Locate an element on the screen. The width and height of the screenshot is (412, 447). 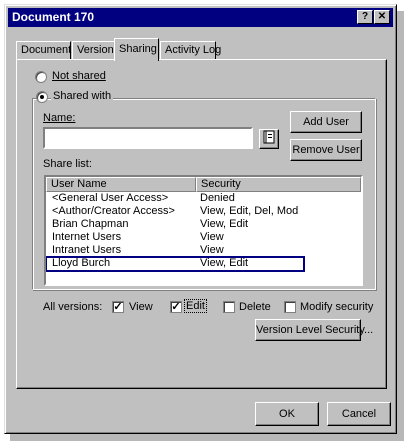
close-icon: ✕ is located at coordinates (382, 16).